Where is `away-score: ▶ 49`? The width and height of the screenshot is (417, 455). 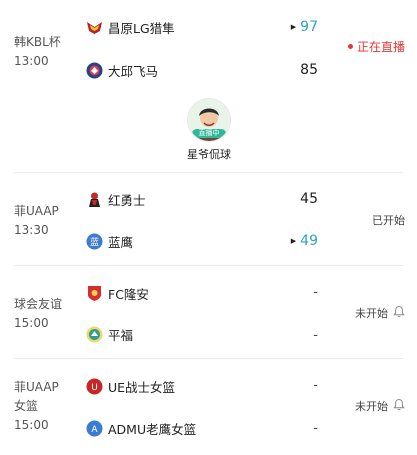
away-score: ▶ 49 is located at coordinates (295, 241).